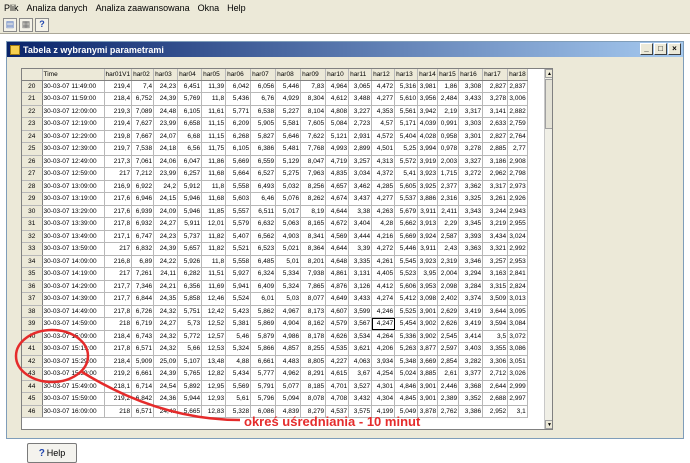  Describe the element at coordinates (313, 124) in the screenshot. I see `value-cell: 7,605` at that location.